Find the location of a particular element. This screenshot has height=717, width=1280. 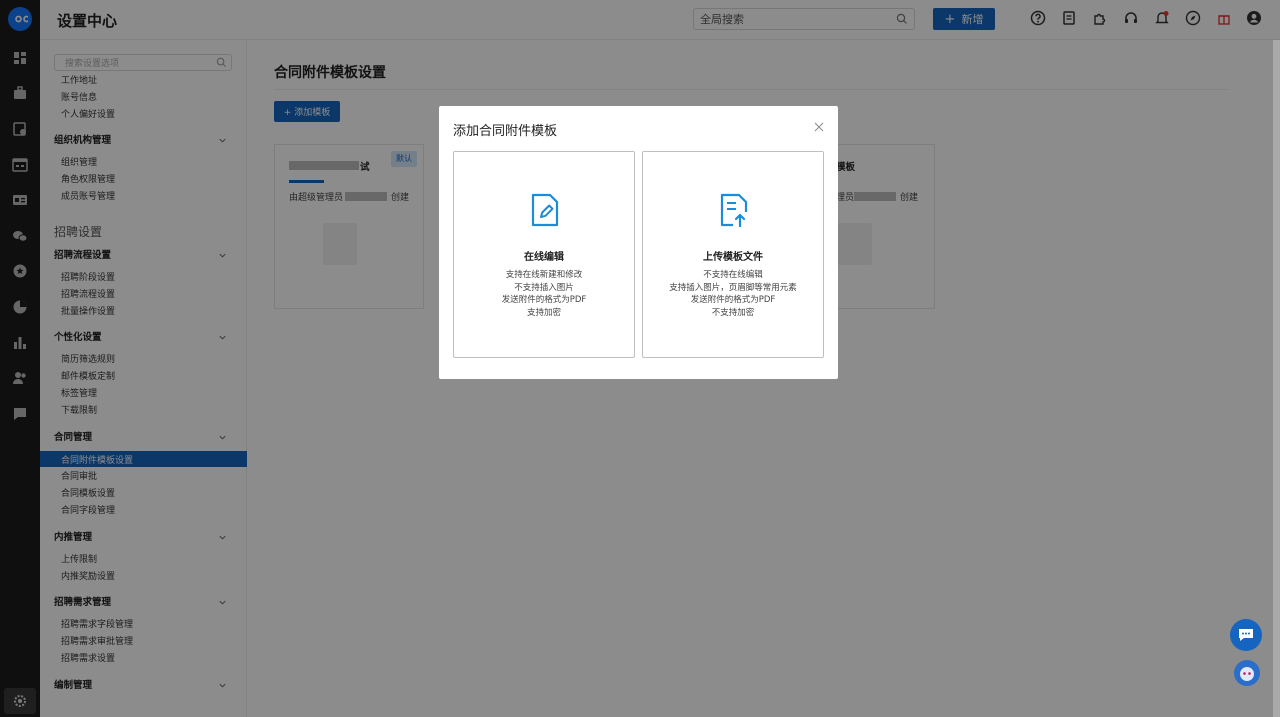

option-line: 不支持加密 is located at coordinates (733, 312).